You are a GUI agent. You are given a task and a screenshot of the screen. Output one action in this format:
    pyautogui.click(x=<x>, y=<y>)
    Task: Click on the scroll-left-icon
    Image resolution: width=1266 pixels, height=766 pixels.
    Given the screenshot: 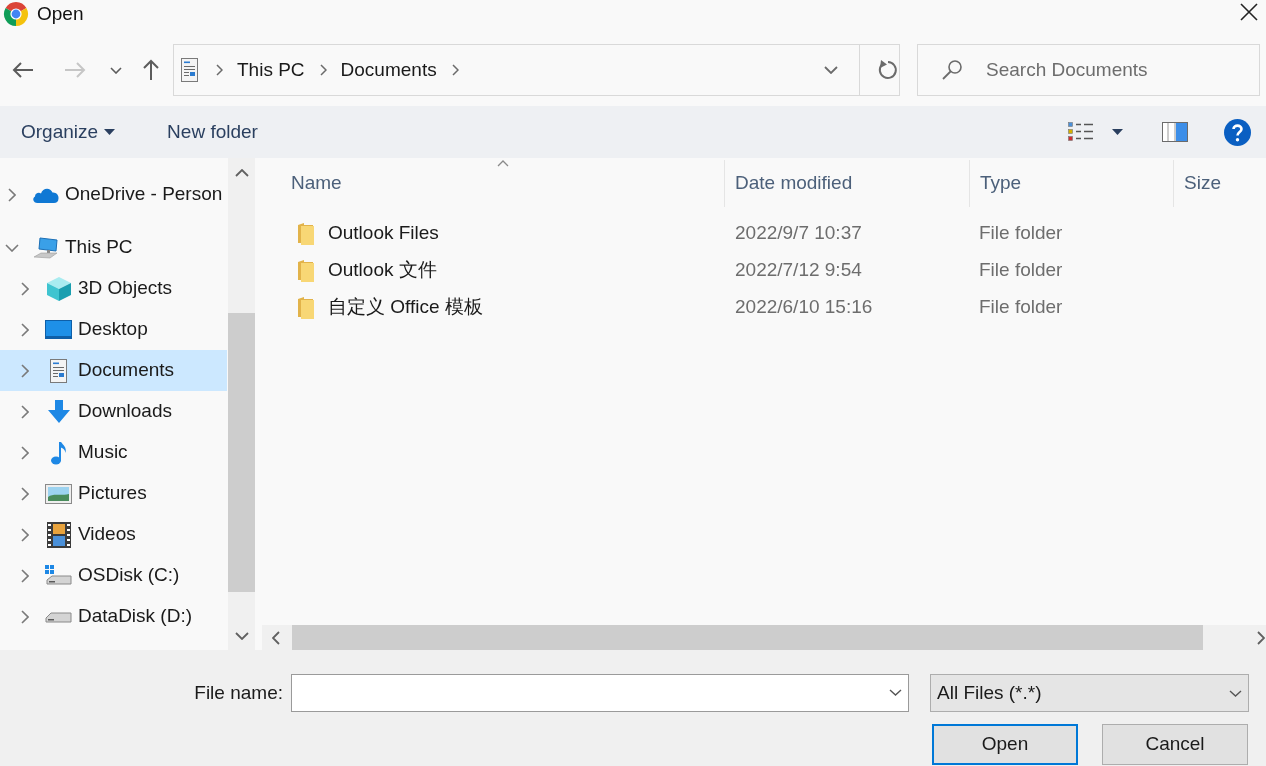 What is the action you would take?
    pyautogui.click(x=276, y=637)
    